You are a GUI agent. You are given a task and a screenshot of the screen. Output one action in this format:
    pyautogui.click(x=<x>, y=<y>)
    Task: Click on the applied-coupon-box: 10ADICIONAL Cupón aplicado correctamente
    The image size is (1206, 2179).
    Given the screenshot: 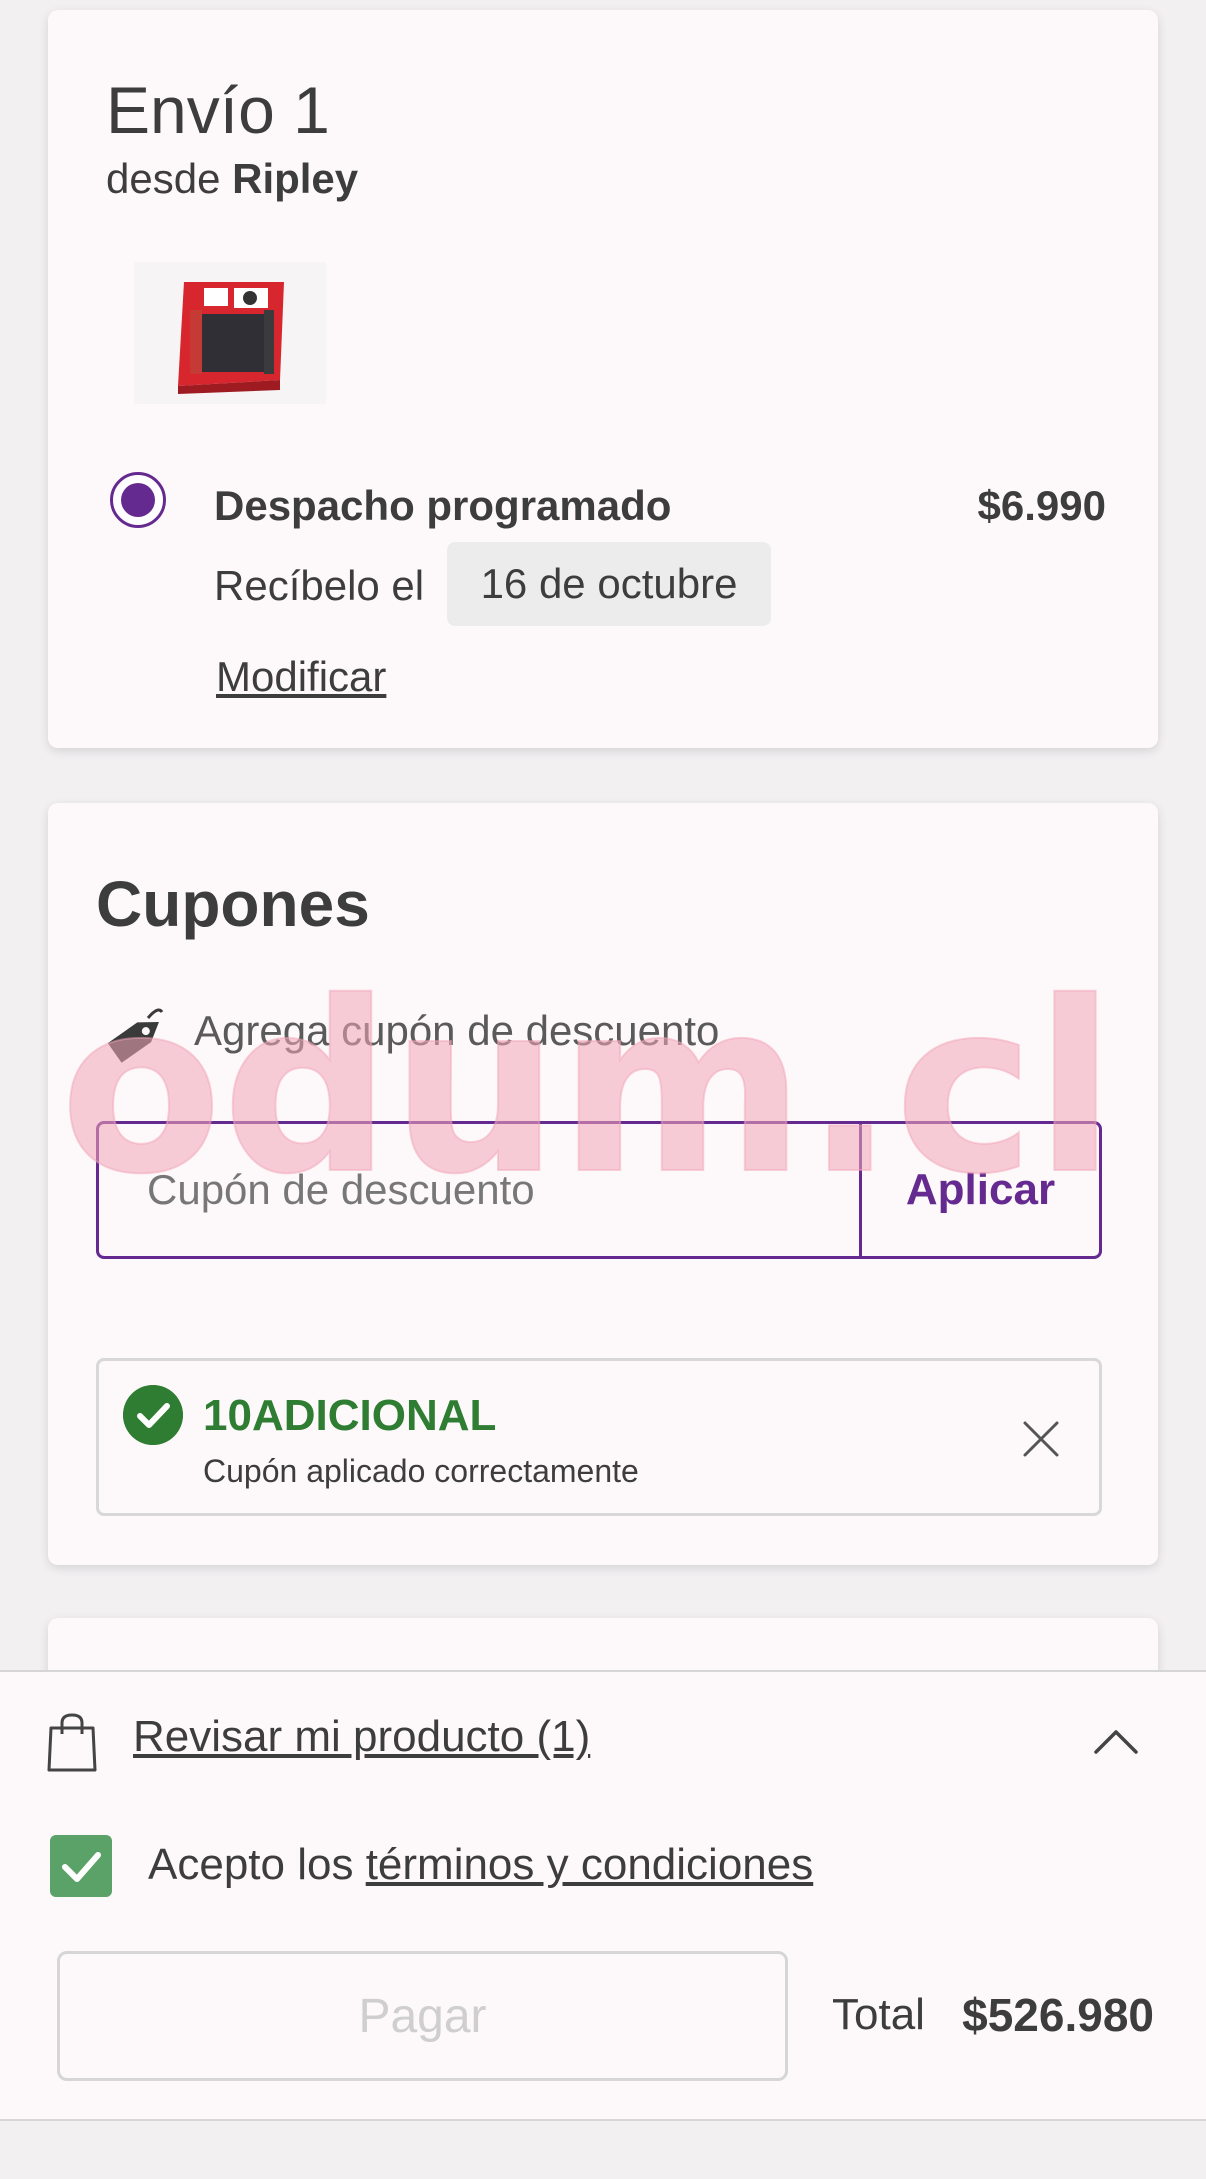 What is the action you would take?
    pyautogui.click(x=599, y=1437)
    